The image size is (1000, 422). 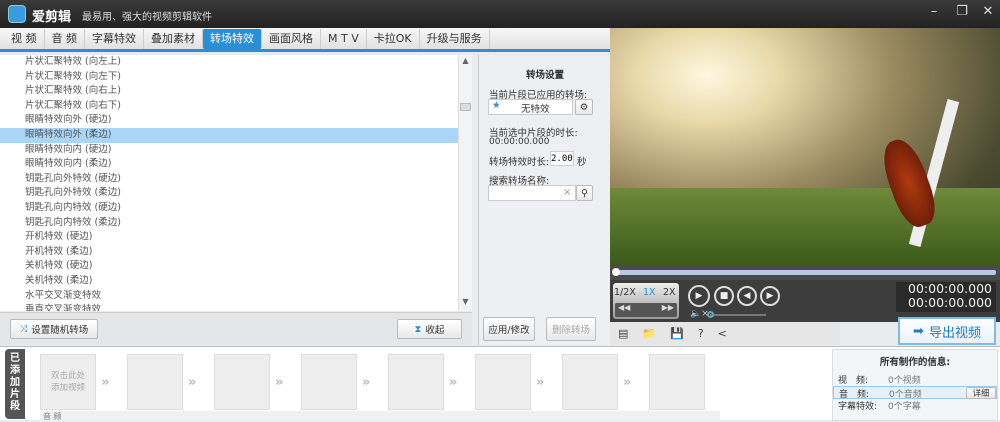 I want to click on tab-8: 升级与服务, so click(x=455, y=38).